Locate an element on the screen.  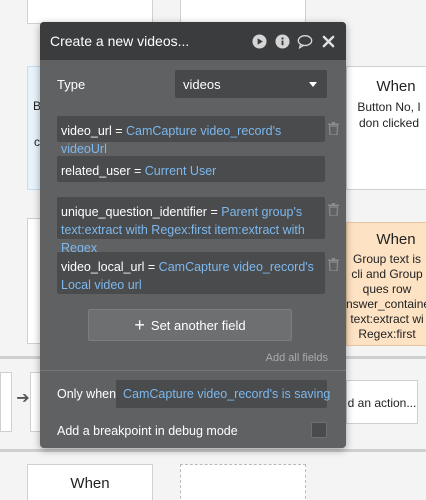
bg-card-top-left is located at coordinates (90, 12).